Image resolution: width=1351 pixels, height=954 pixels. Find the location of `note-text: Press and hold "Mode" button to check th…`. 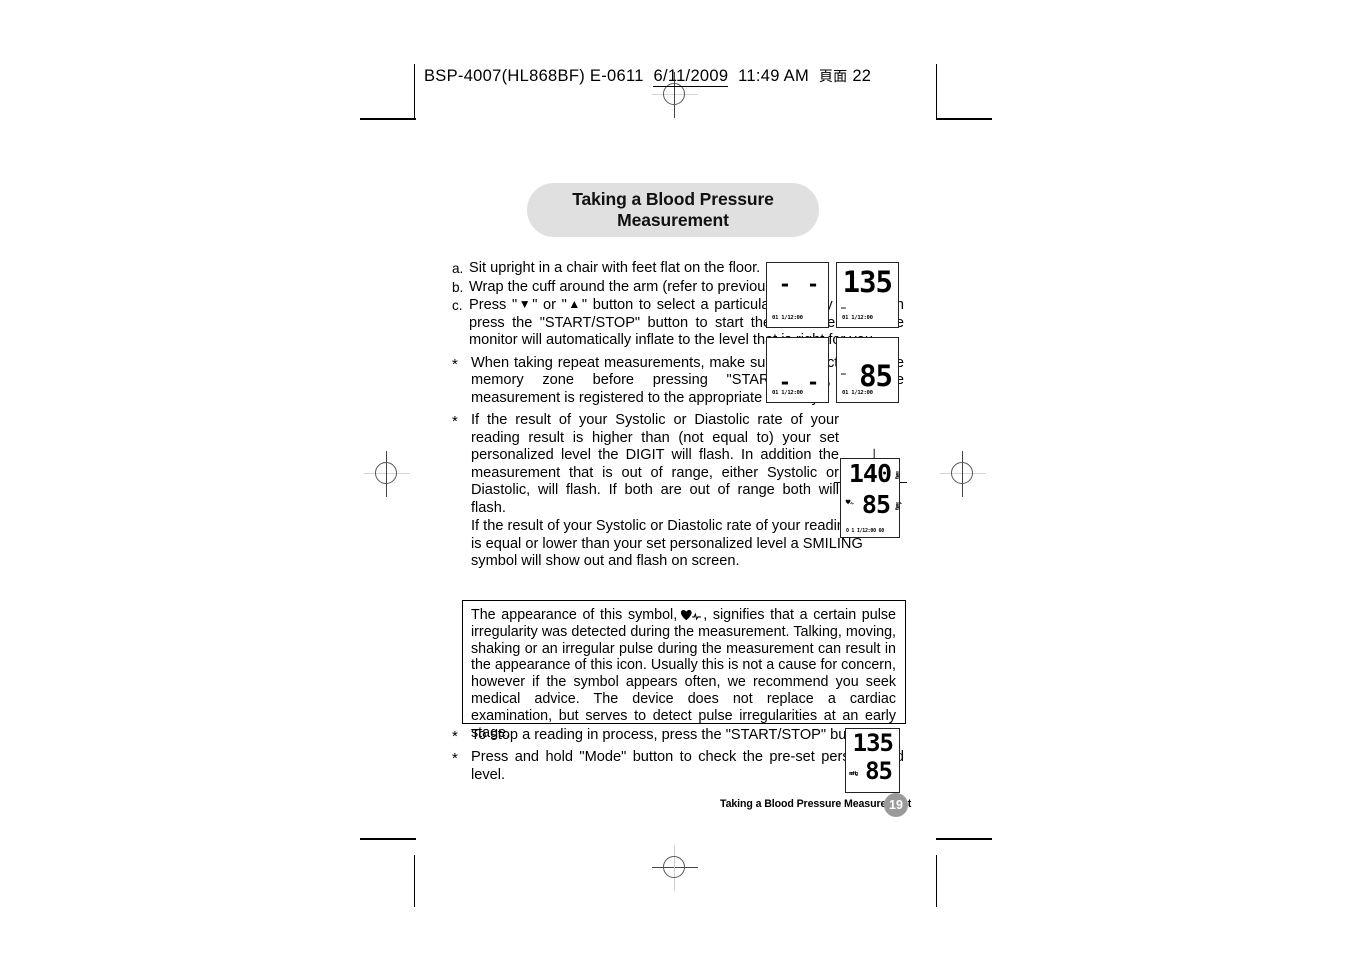

note-text: Press and hold "Mode" button to check th… is located at coordinates (687, 766).